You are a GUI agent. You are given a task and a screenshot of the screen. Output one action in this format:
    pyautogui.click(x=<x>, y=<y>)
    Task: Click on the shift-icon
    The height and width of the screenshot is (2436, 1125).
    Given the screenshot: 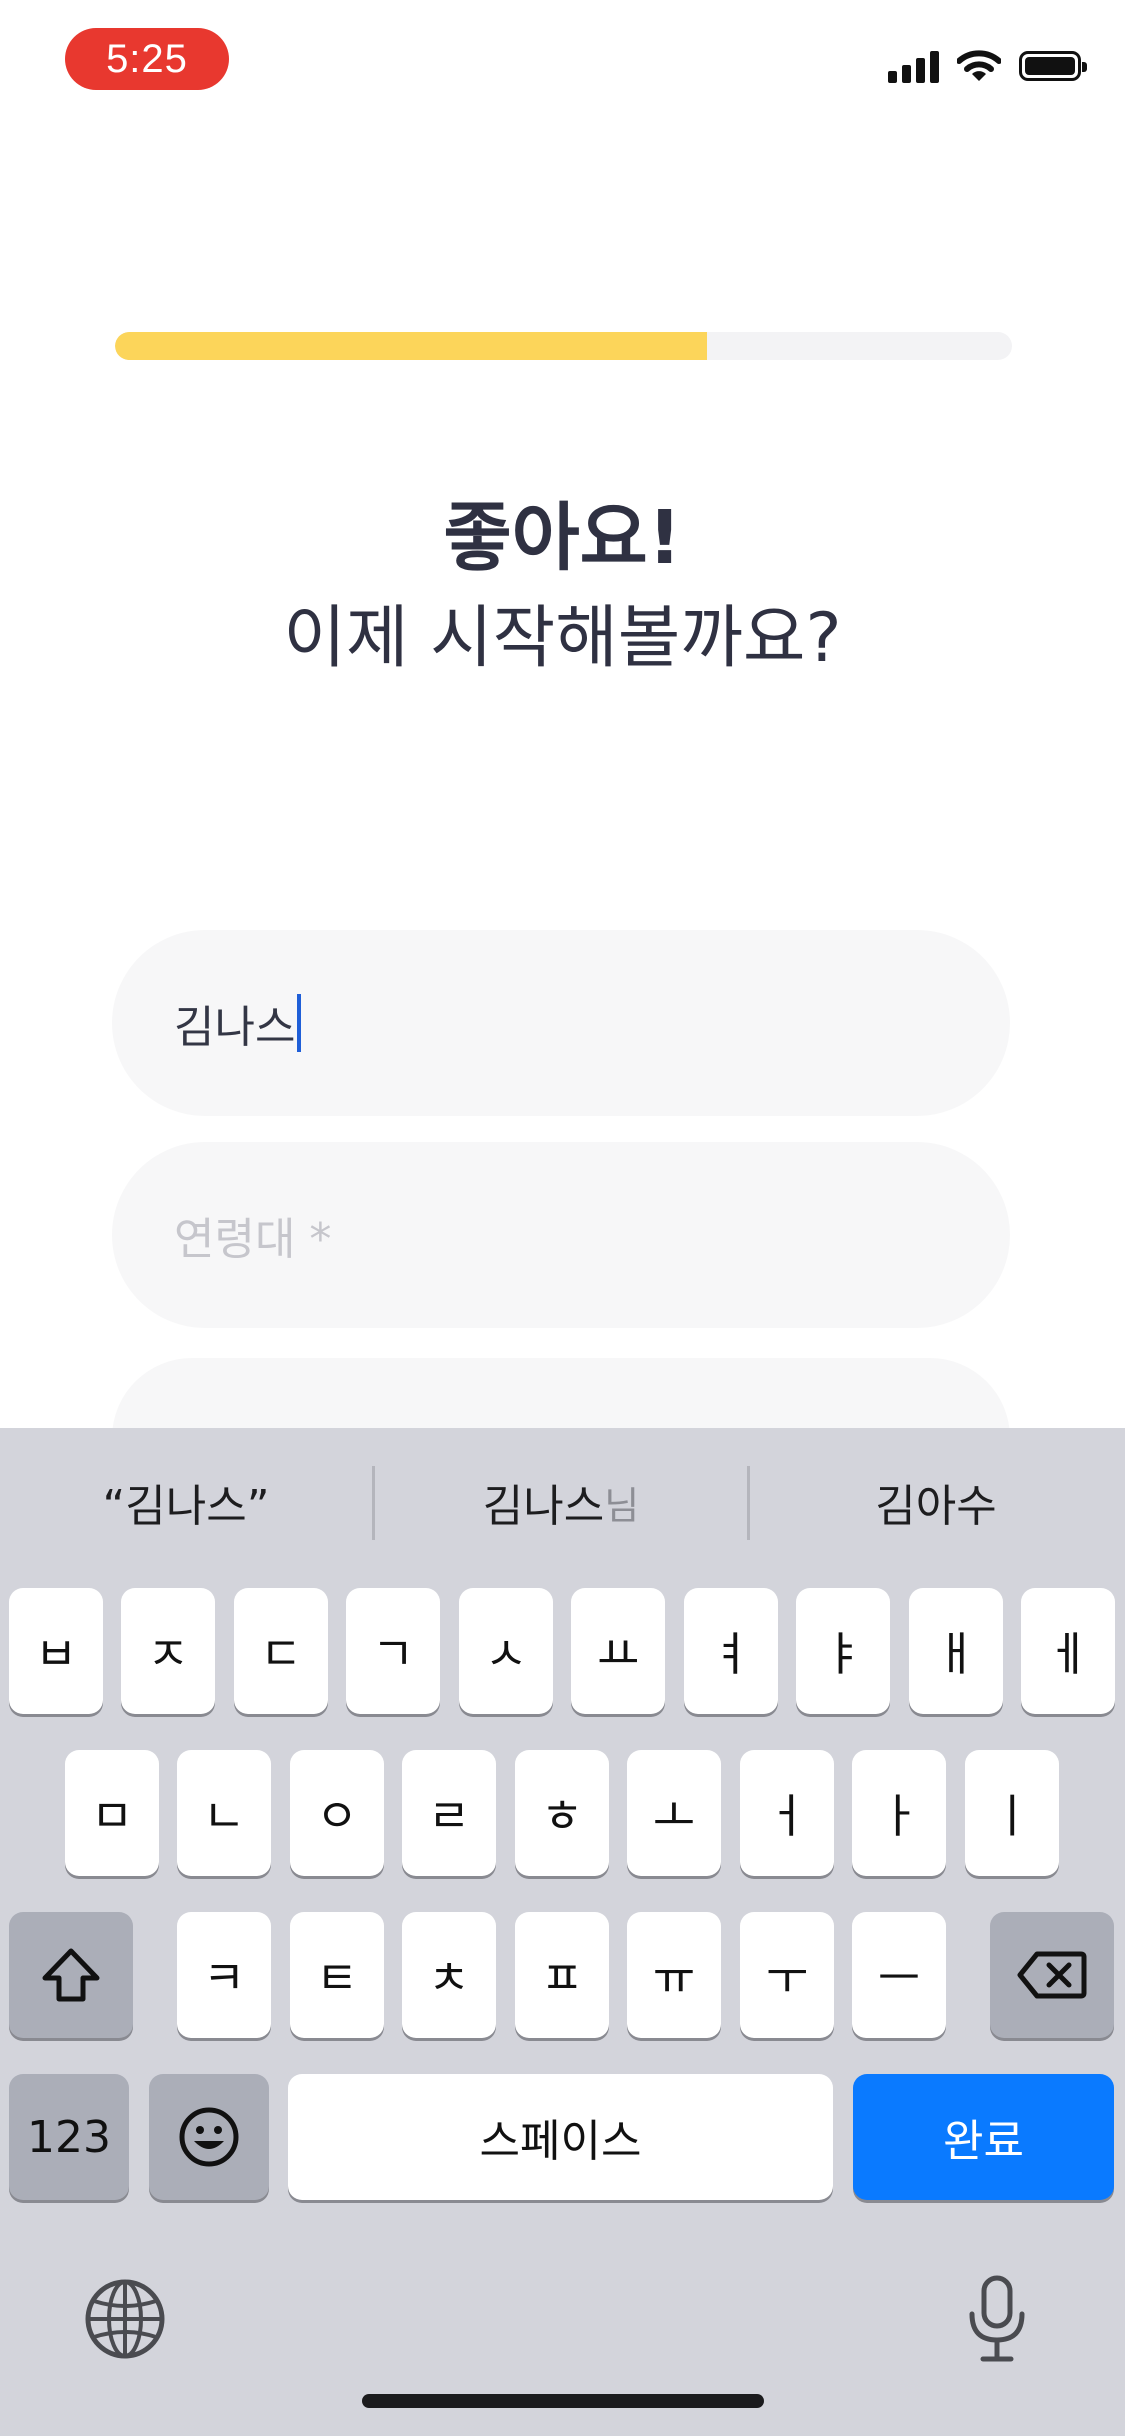 What is the action you would take?
    pyautogui.click(x=71, y=1975)
    